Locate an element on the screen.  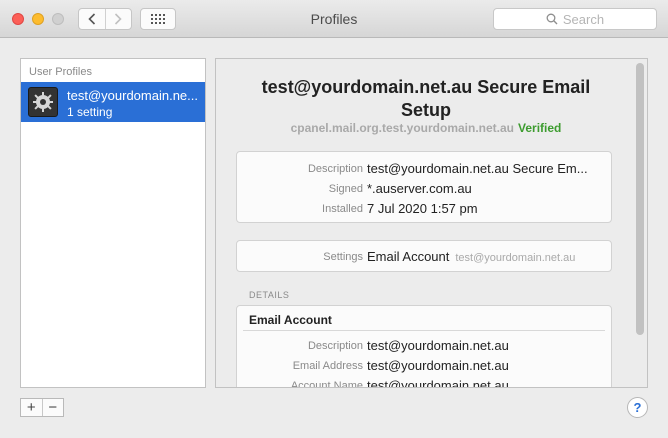
details-heading: DETAILS is located at coordinates (269, 295).